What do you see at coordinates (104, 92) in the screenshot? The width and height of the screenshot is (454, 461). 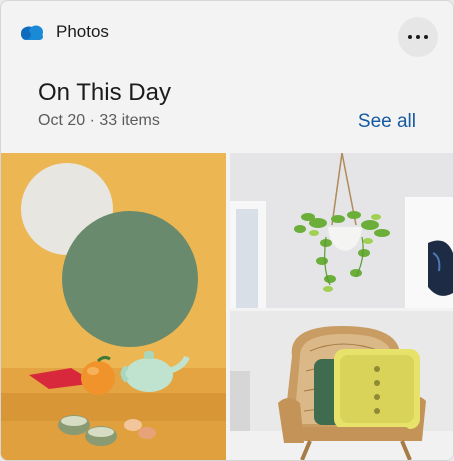 I see `memory-title: On This Day` at bounding box center [104, 92].